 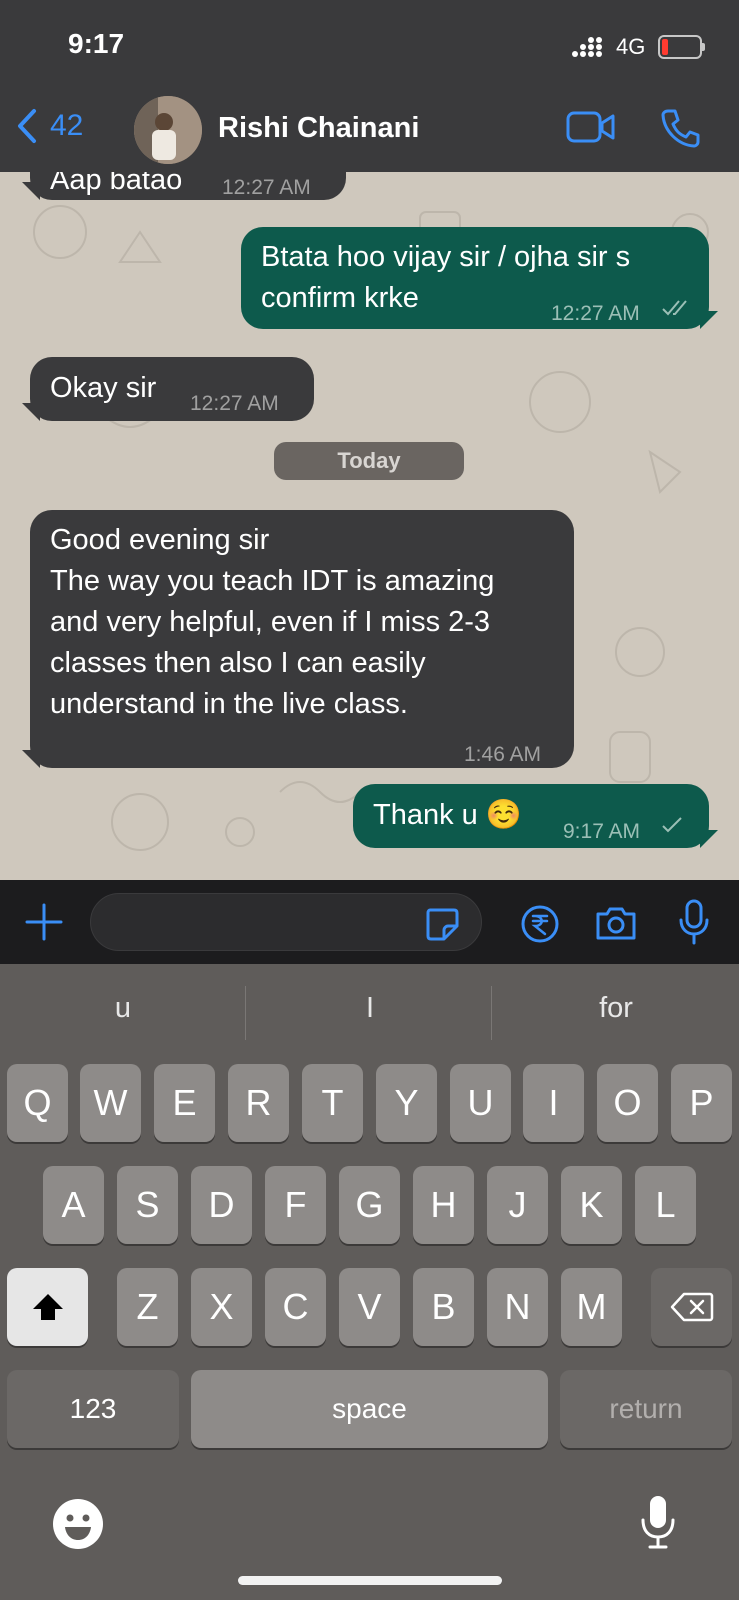 I want to click on message-text-line: Btata hoo vijay sir / ojha sir s, so click(x=446, y=257).